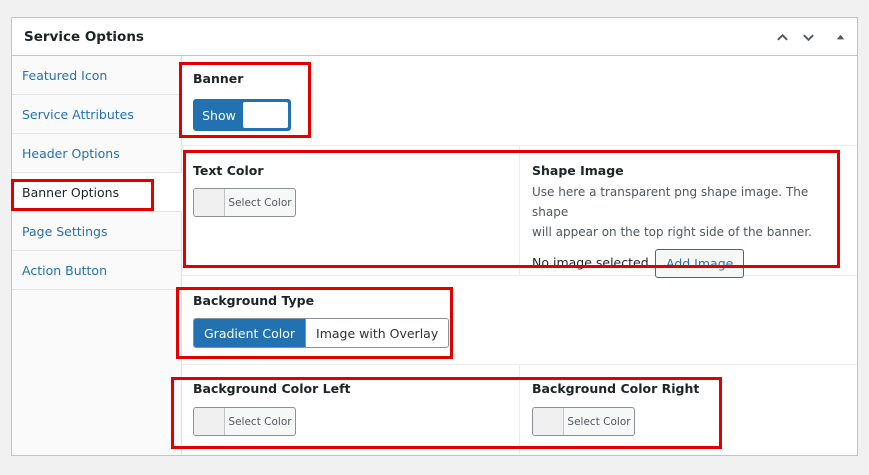 The width and height of the screenshot is (869, 475). What do you see at coordinates (250, 333) in the screenshot?
I see `option-gradient-color: Gradient Color` at bounding box center [250, 333].